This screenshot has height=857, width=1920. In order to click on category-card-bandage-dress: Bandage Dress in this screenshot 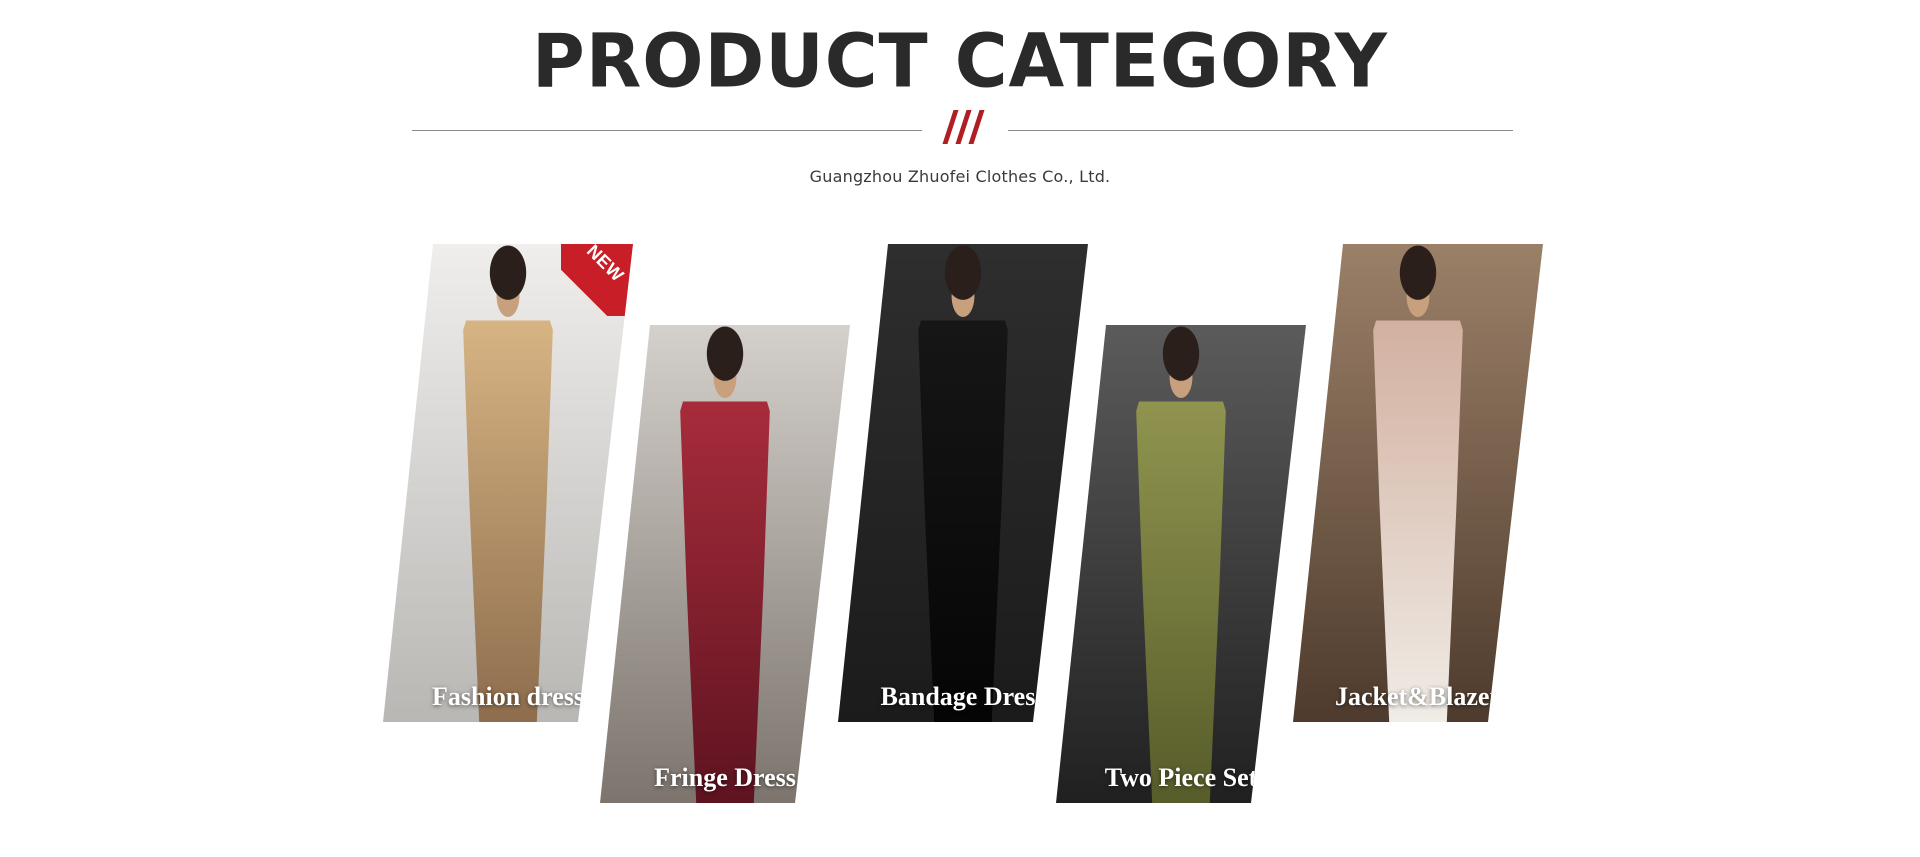, I will do `click(963, 483)`.